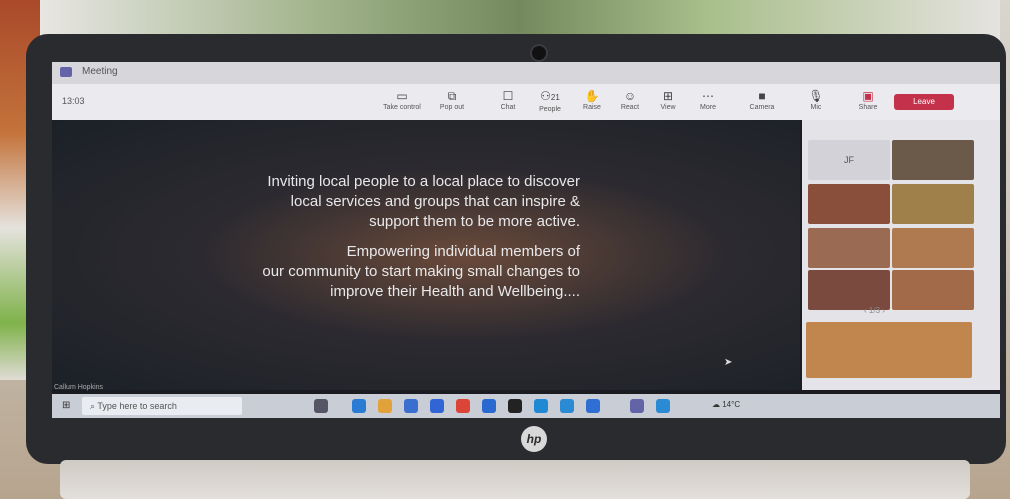  I want to click on mouse-cursor-icon: ➤, so click(728, 362).